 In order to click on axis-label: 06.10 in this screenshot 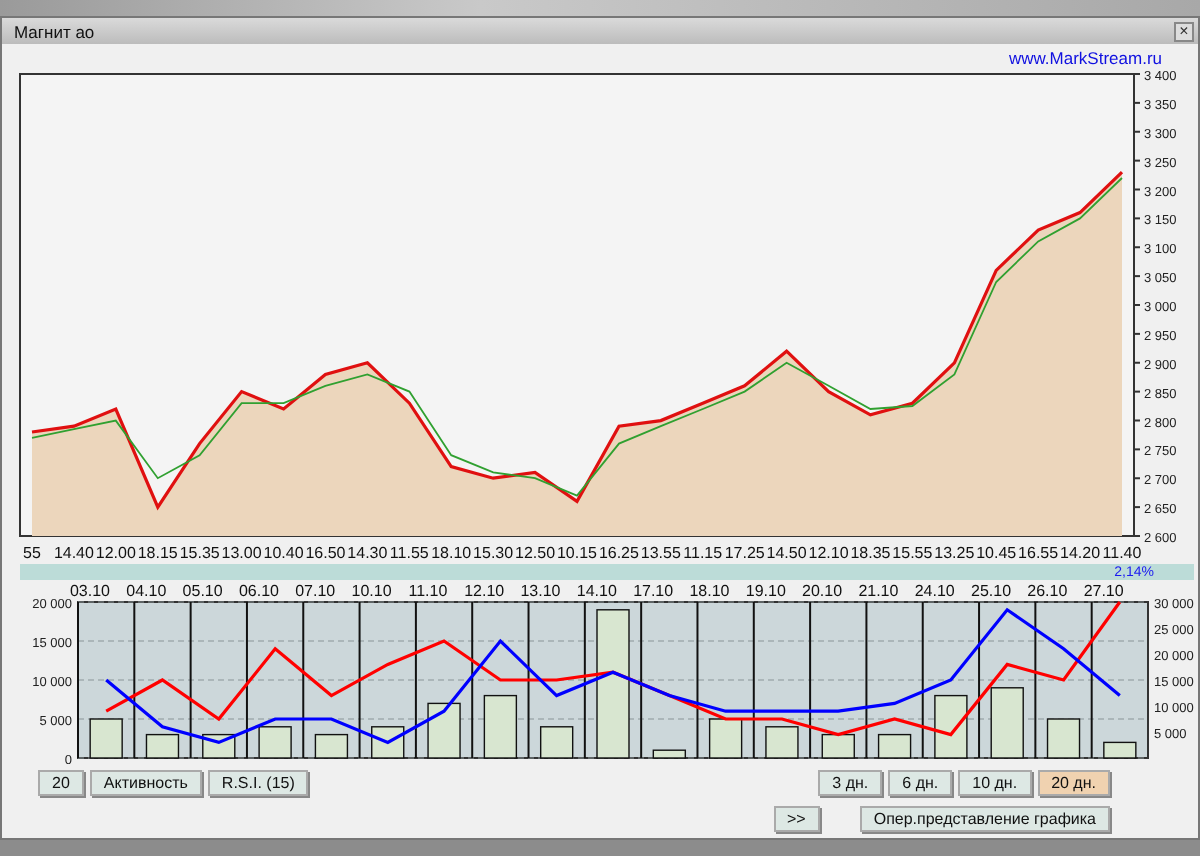, I will do `click(258, 591)`.